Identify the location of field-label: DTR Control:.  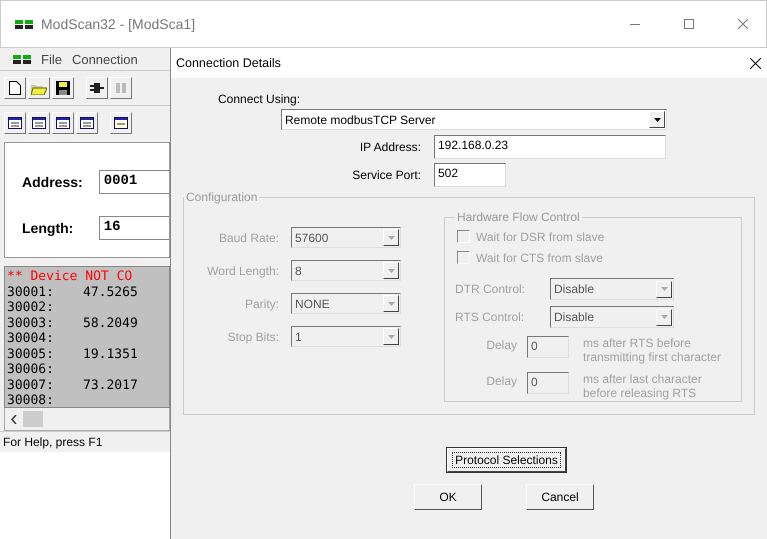
(490, 289).